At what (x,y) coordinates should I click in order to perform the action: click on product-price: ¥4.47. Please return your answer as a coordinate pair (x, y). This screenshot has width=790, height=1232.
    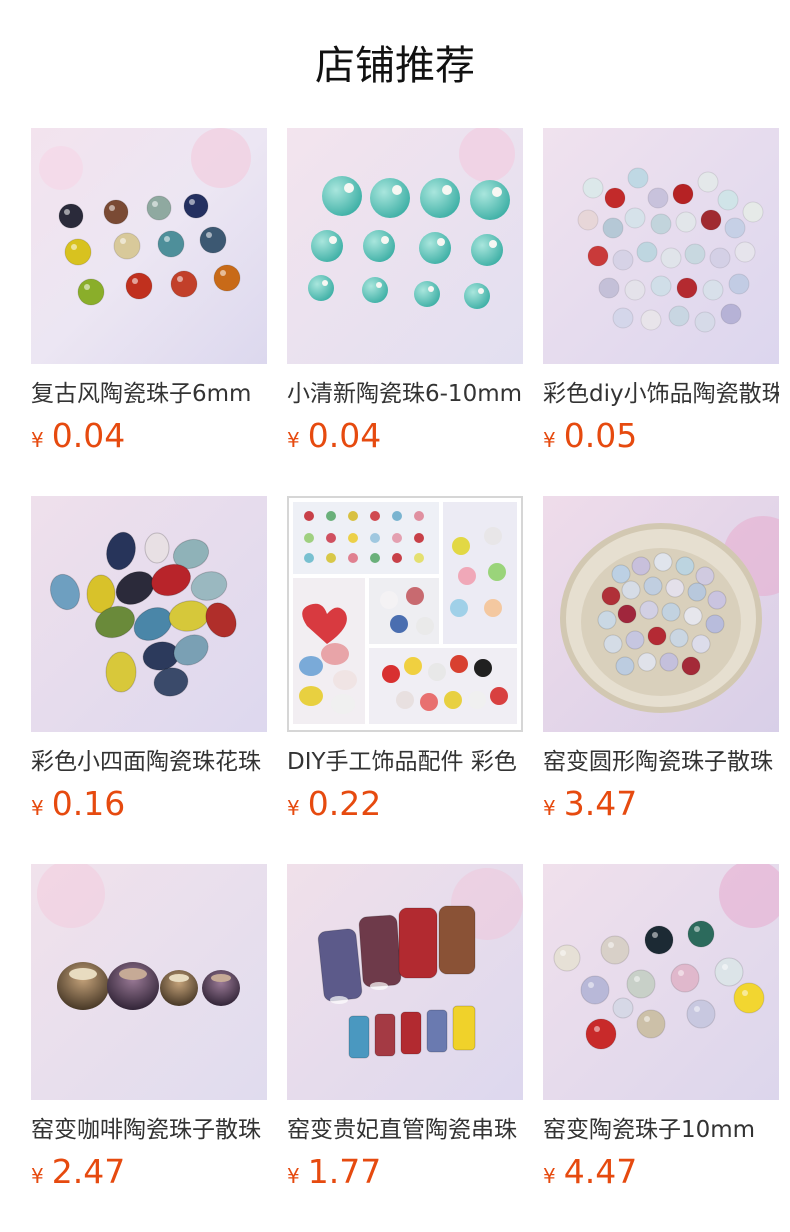
    Looking at the image, I should click on (661, 1172).